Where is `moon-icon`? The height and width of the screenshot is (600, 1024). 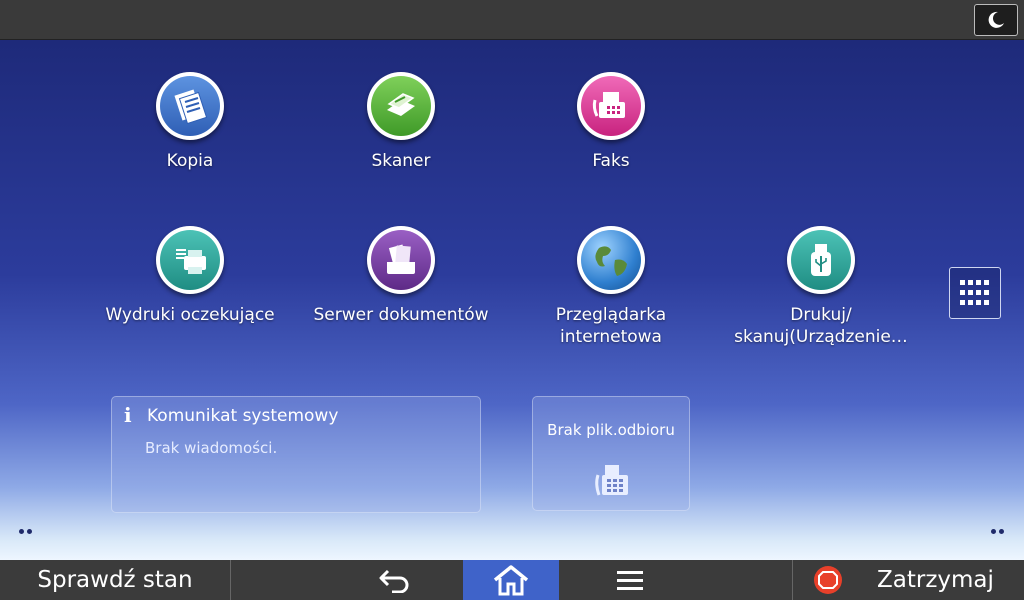 moon-icon is located at coordinates (996, 19).